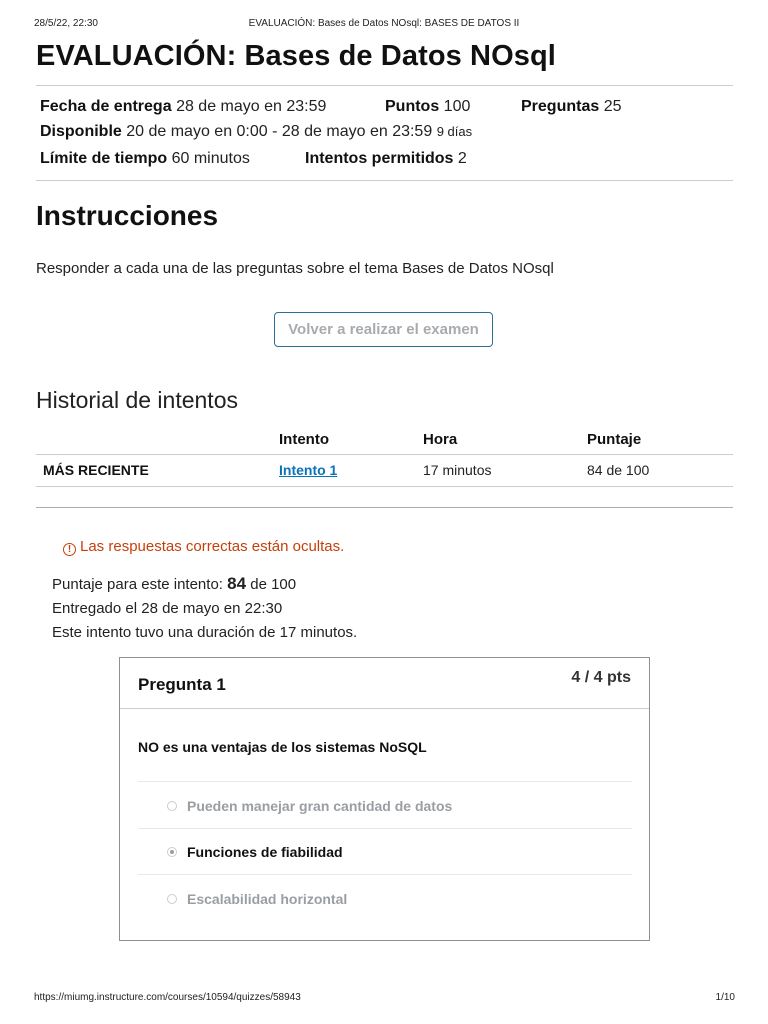 The height and width of the screenshot is (1024, 768). I want to click on questions-count: Preguntas 25, so click(571, 107).